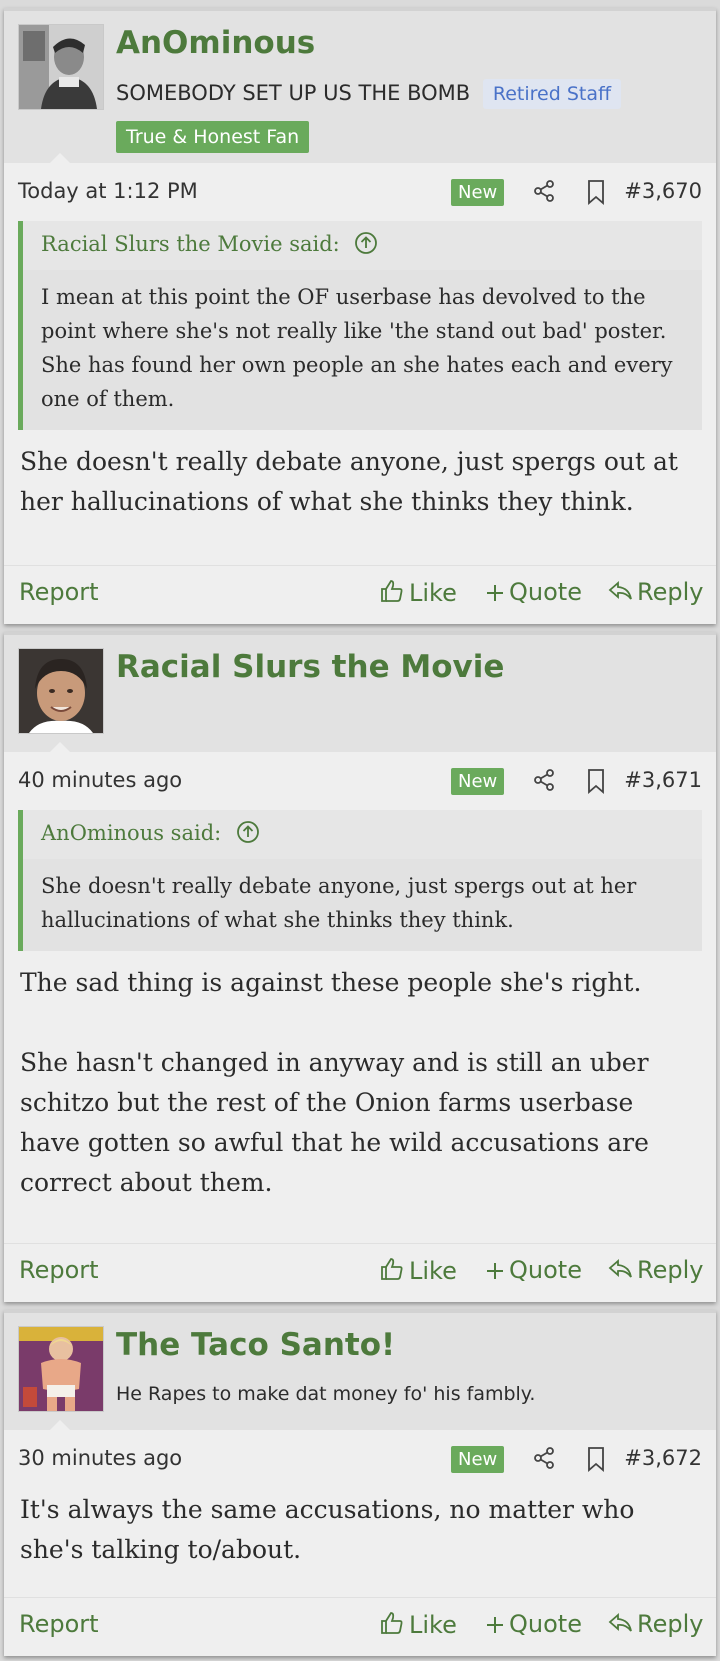 The height and width of the screenshot is (1661, 720). Describe the element at coordinates (663, 191) in the screenshot. I see `post-number: #3,670` at that location.